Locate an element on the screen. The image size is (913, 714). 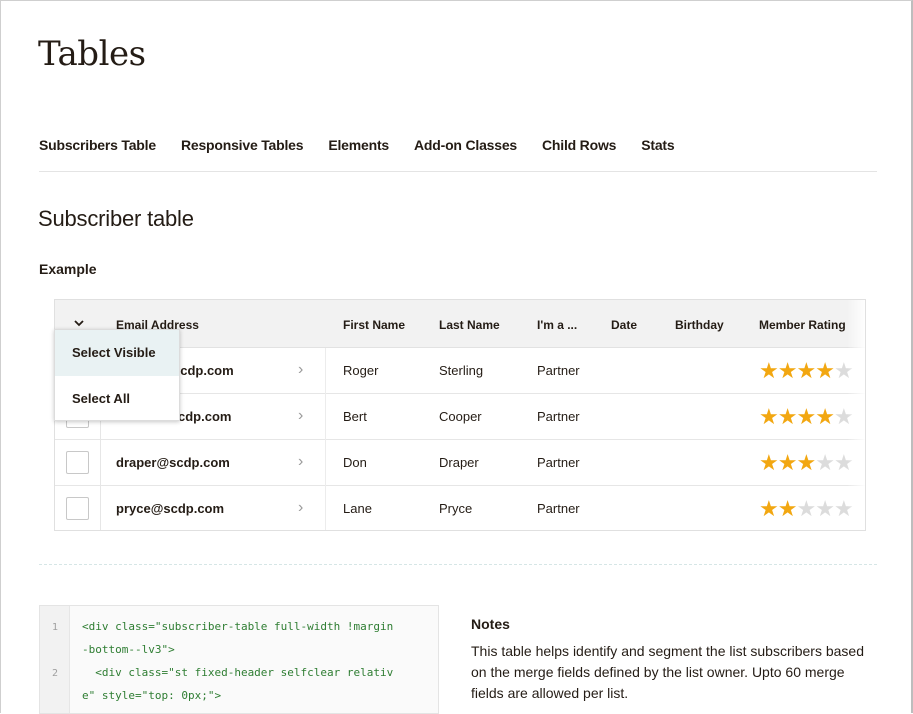
column-header-member-rating: Member Rating is located at coordinates (802, 325).